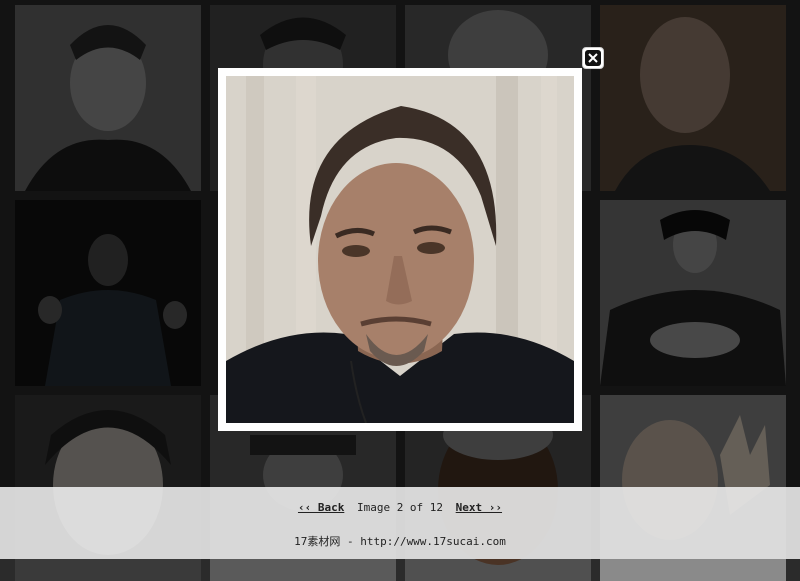 The image size is (800, 581). I want to click on next-link: Next ››, so click(479, 507).